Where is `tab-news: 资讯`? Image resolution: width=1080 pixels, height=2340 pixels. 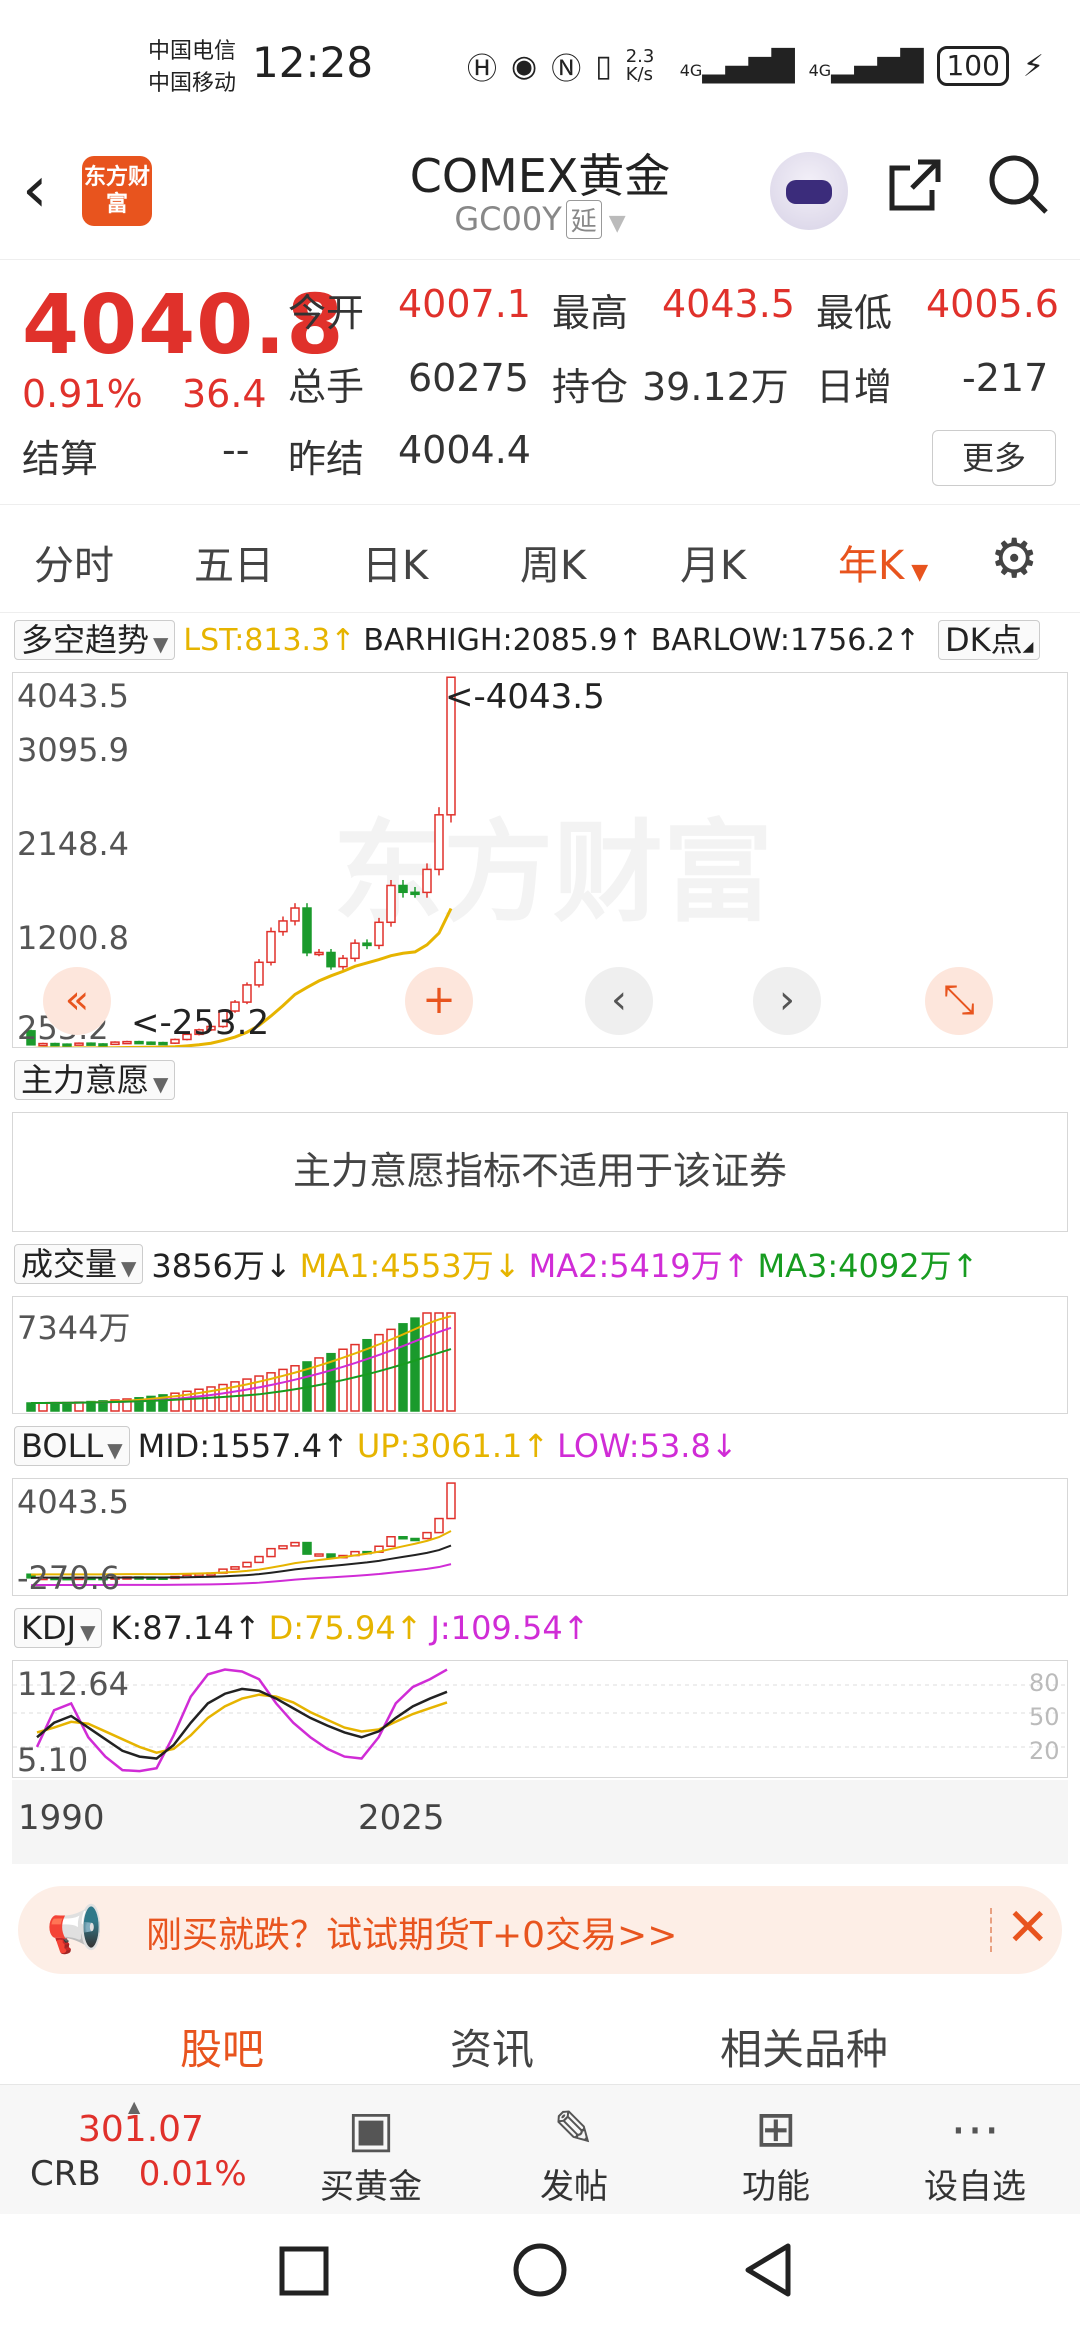
tab-news: 资讯 is located at coordinates (492, 2046).